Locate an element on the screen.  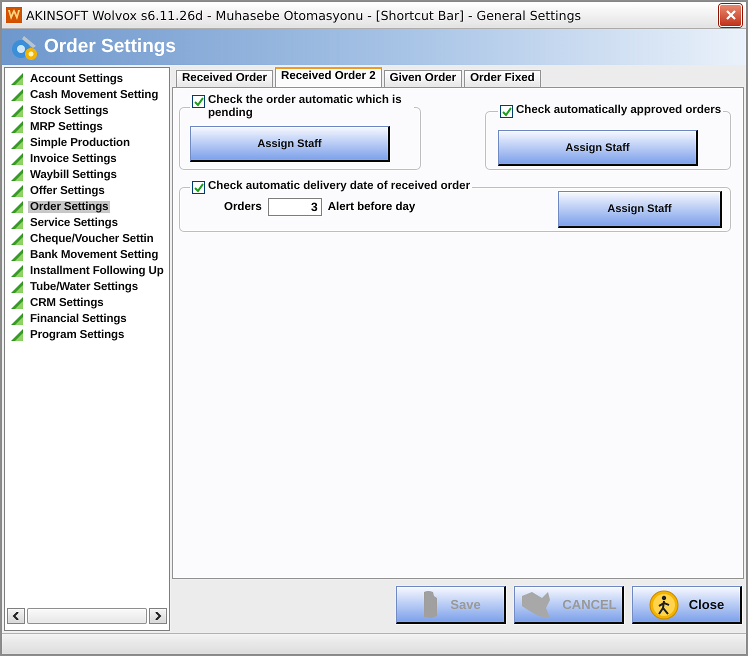
tree-item: Invoice Settings is located at coordinates (73, 159).